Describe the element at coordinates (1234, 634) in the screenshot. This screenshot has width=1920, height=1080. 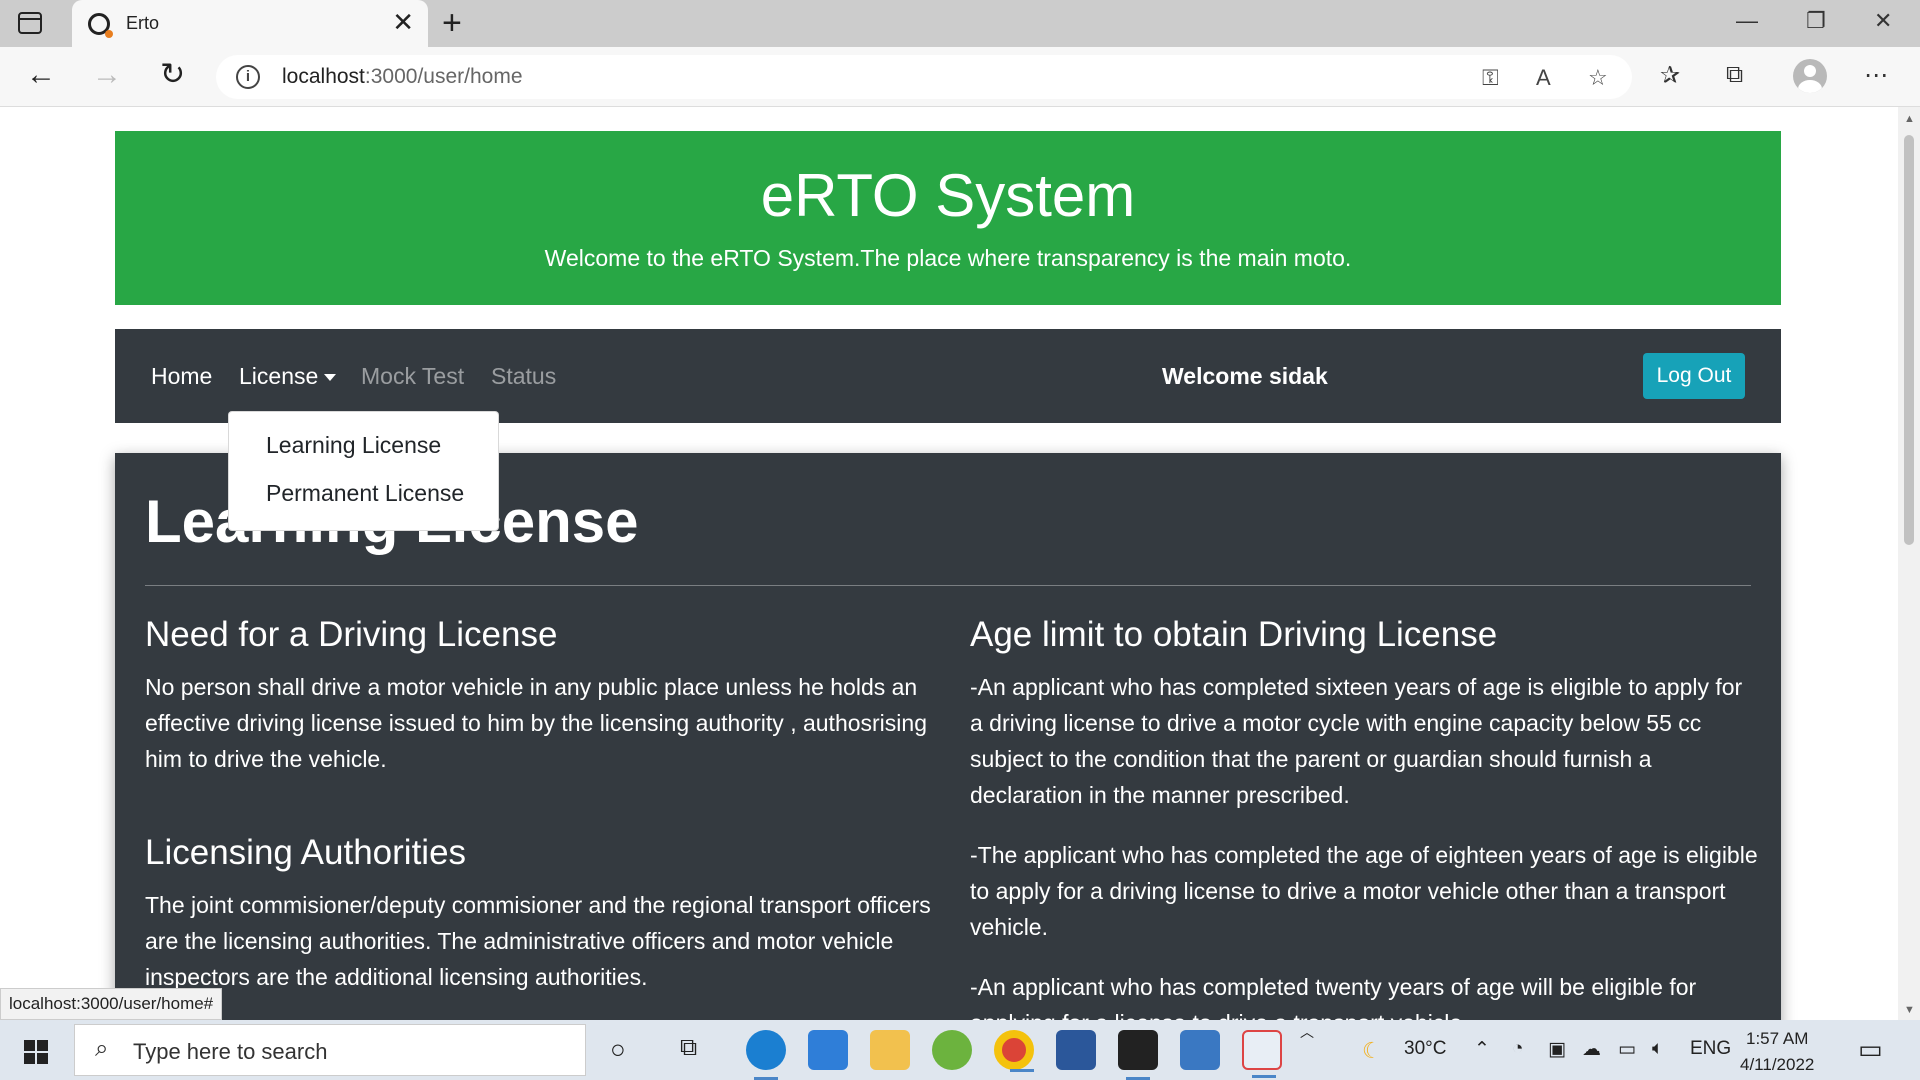
I see `age-heading: Age limit to obtain Driving License` at that location.